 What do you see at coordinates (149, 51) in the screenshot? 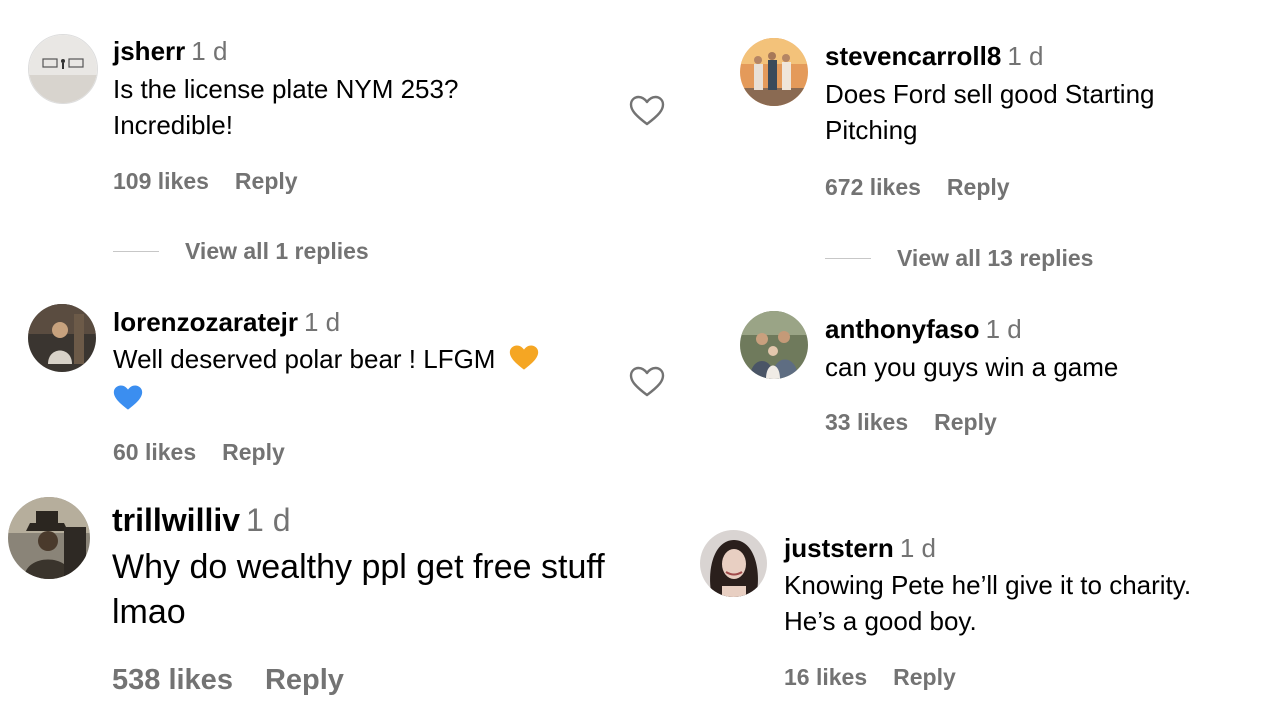
I see `username: jsherr` at bounding box center [149, 51].